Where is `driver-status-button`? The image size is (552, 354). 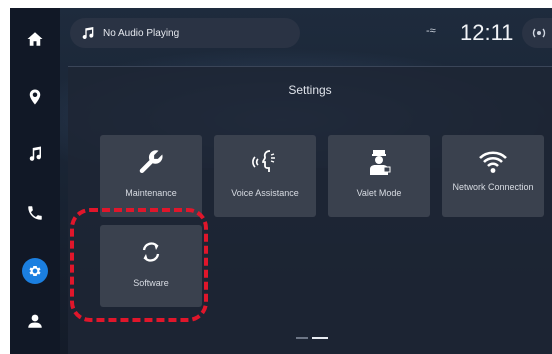
driver-status-button is located at coordinates (537, 33).